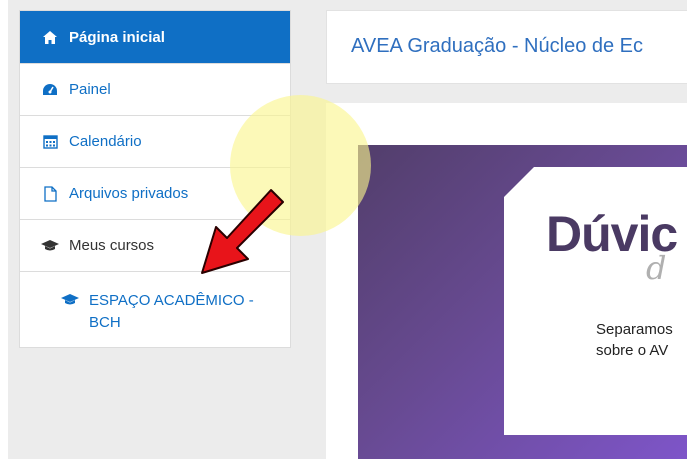 The height and width of the screenshot is (459, 687). I want to click on sidebar-item-label: Página inicial, so click(117, 37).